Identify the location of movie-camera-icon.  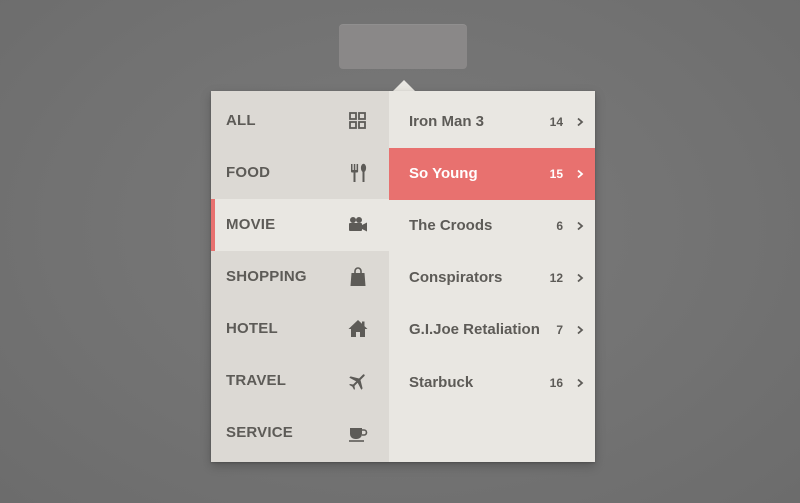
(358, 225).